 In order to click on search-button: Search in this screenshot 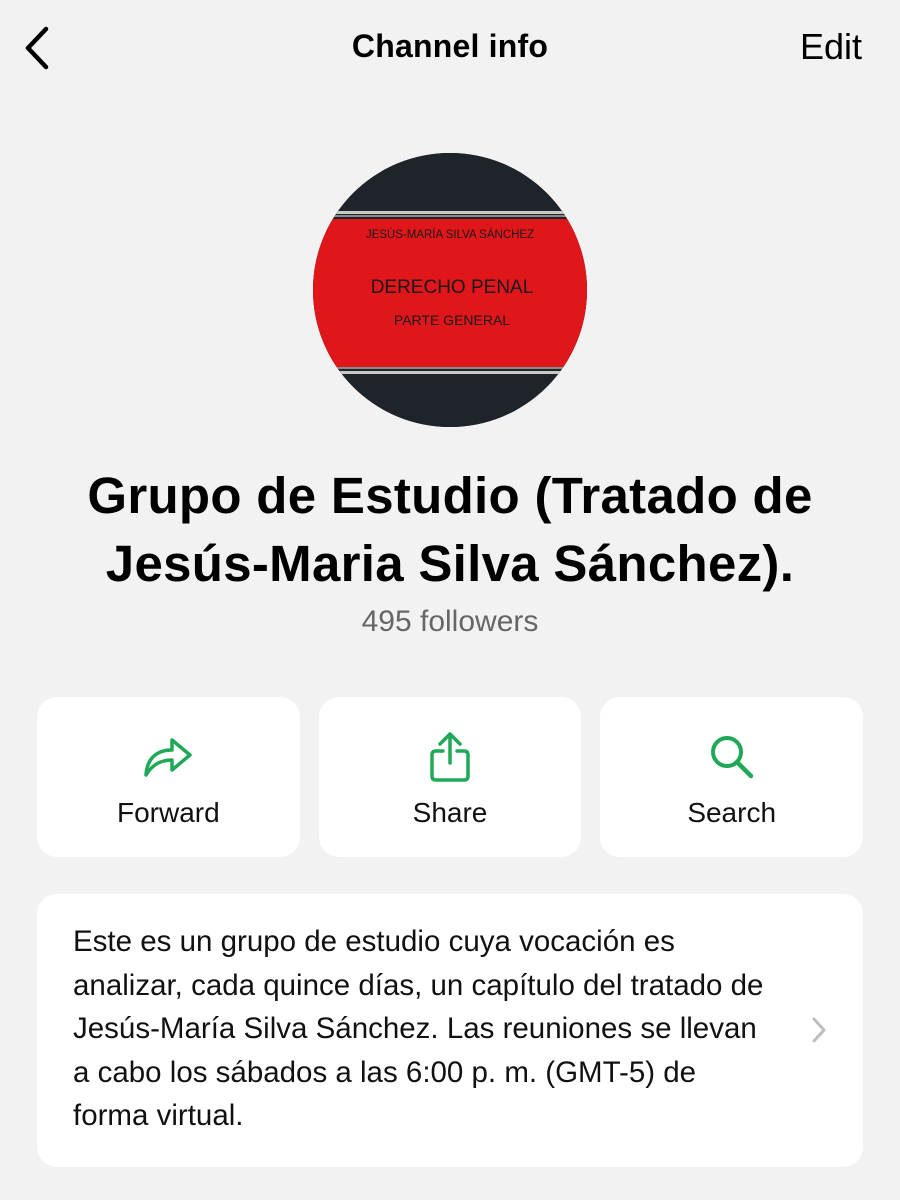, I will do `click(732, 777)`.